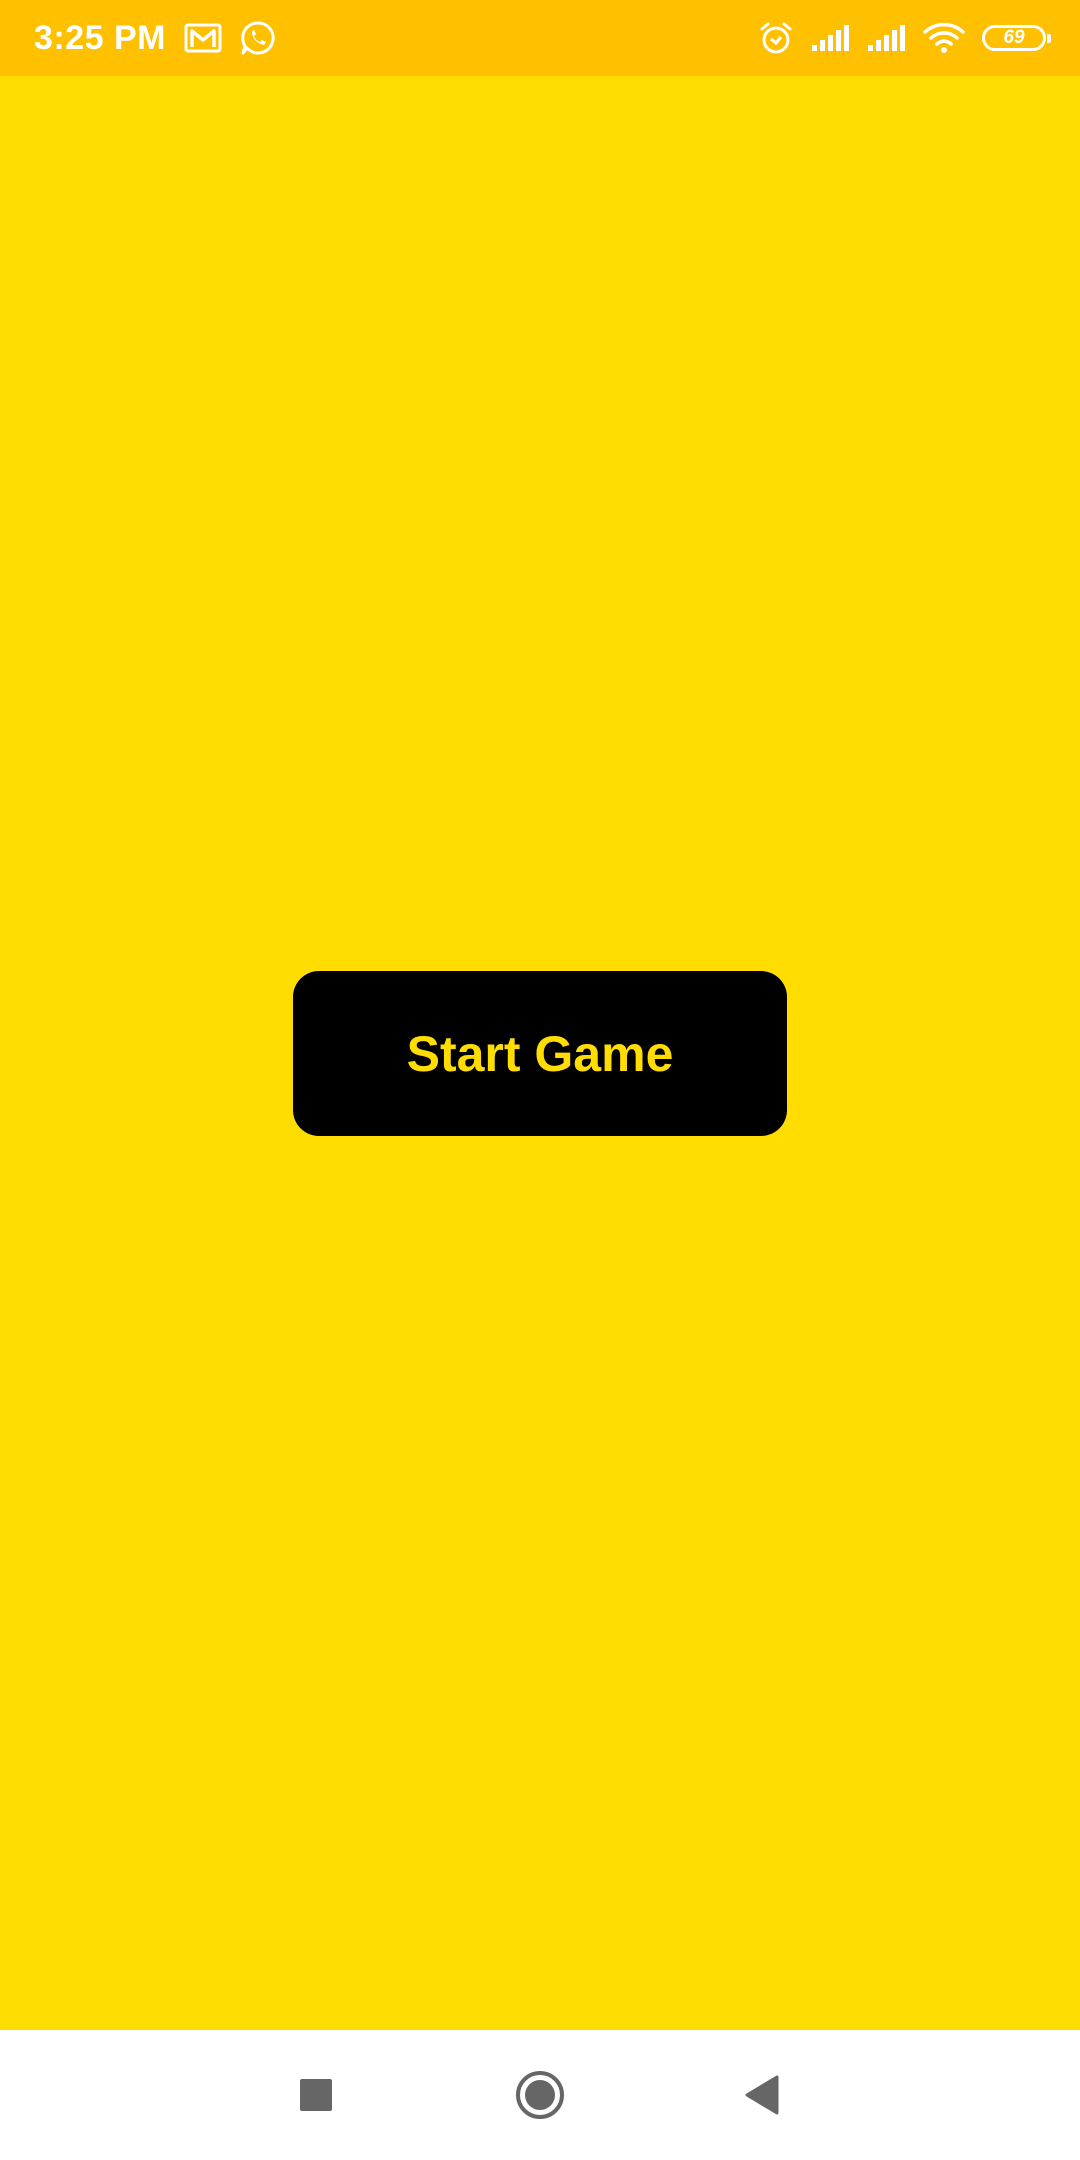 Image resolution: width=1080 pixels, height=2160 pixels. What do you see at coordinates (1016, 38) in the screenshot?
I see `battery-icon: 69` at bounding box center [1016, 38].